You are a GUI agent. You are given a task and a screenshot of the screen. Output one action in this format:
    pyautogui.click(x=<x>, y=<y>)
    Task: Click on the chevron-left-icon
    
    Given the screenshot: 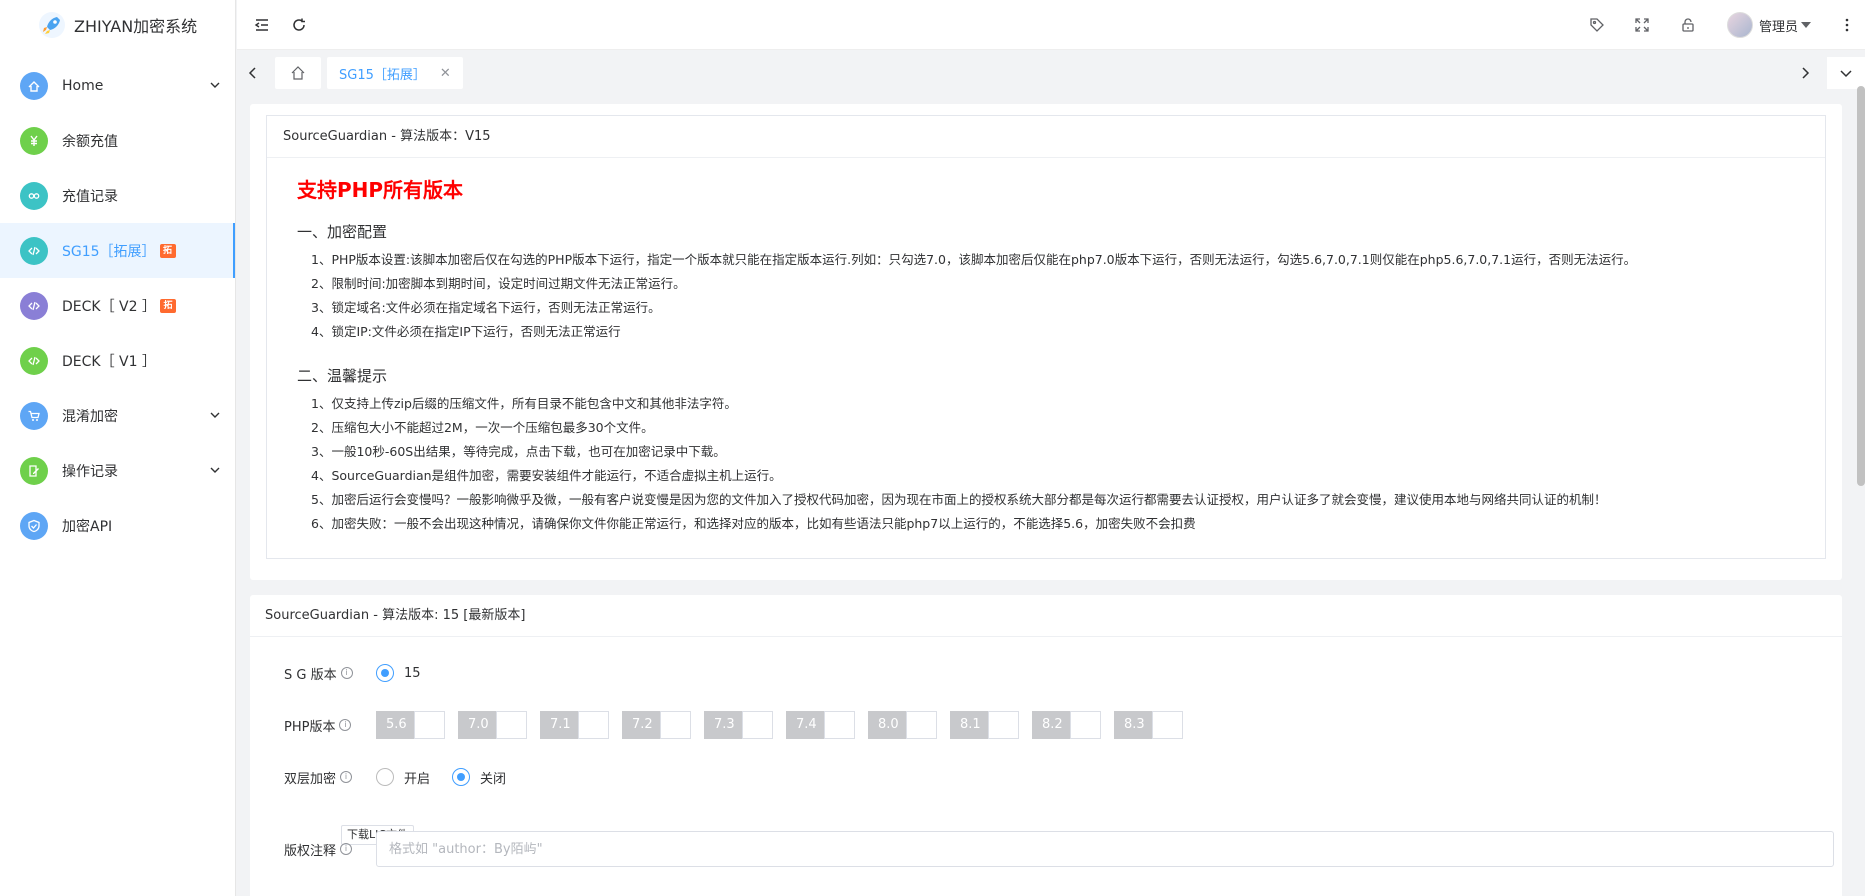 What is the action you would take?
    pyautogui.click(x=252, y=73)
    